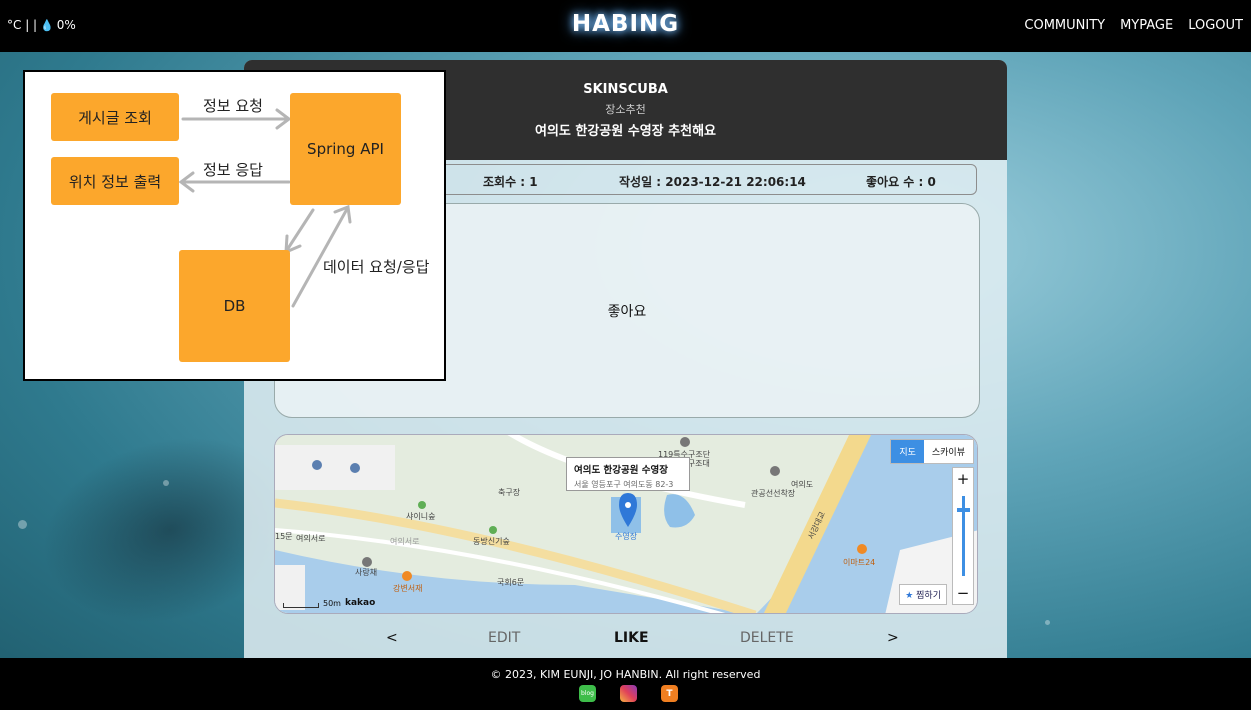 The image size is (1251, 710). I want to click on post-actions: < EDIT LIKE DELETE >, so click(625, 640).